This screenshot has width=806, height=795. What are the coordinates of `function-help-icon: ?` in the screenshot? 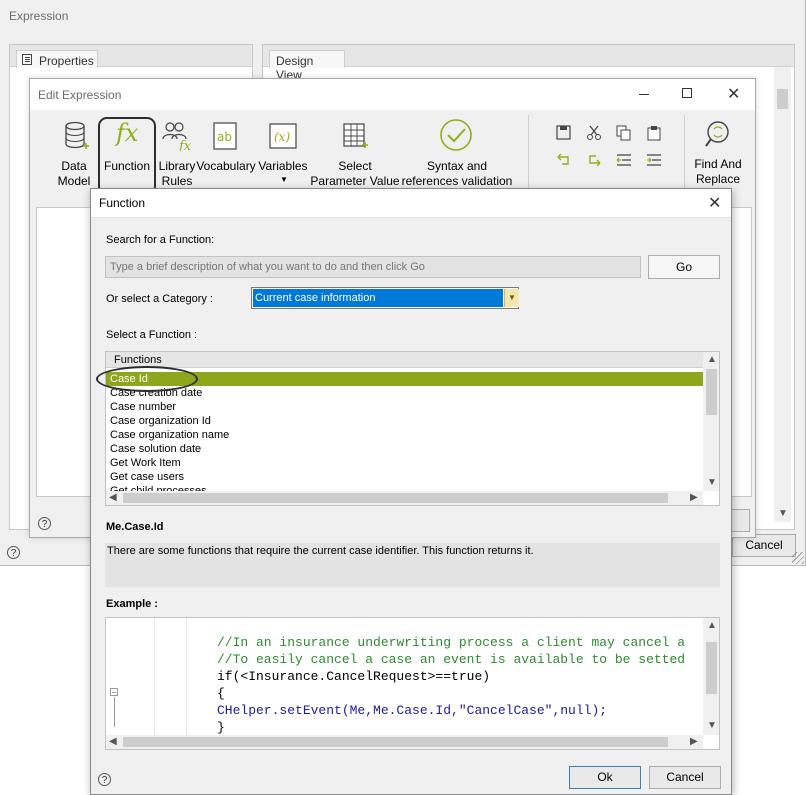 It's located at (104, 779).